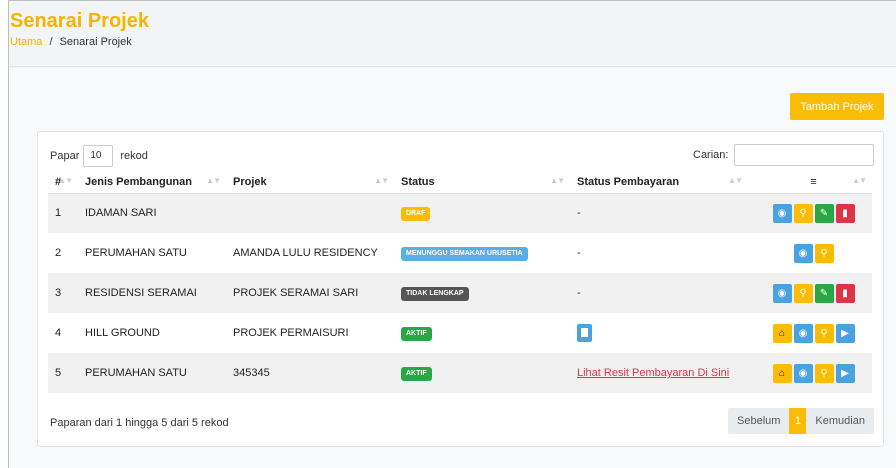 The height and width of the screenshot is (468, 896). Describe the element at coordinates (659, 333) in the screenshot. I see `row-payment-cell` at that location.